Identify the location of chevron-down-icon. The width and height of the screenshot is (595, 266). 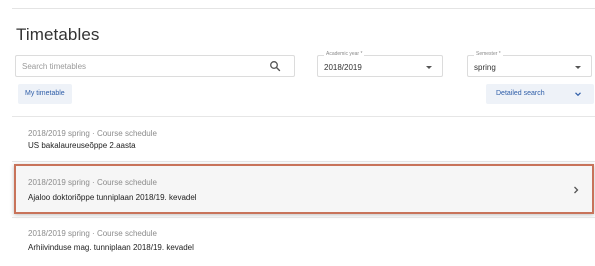
(578, 94).